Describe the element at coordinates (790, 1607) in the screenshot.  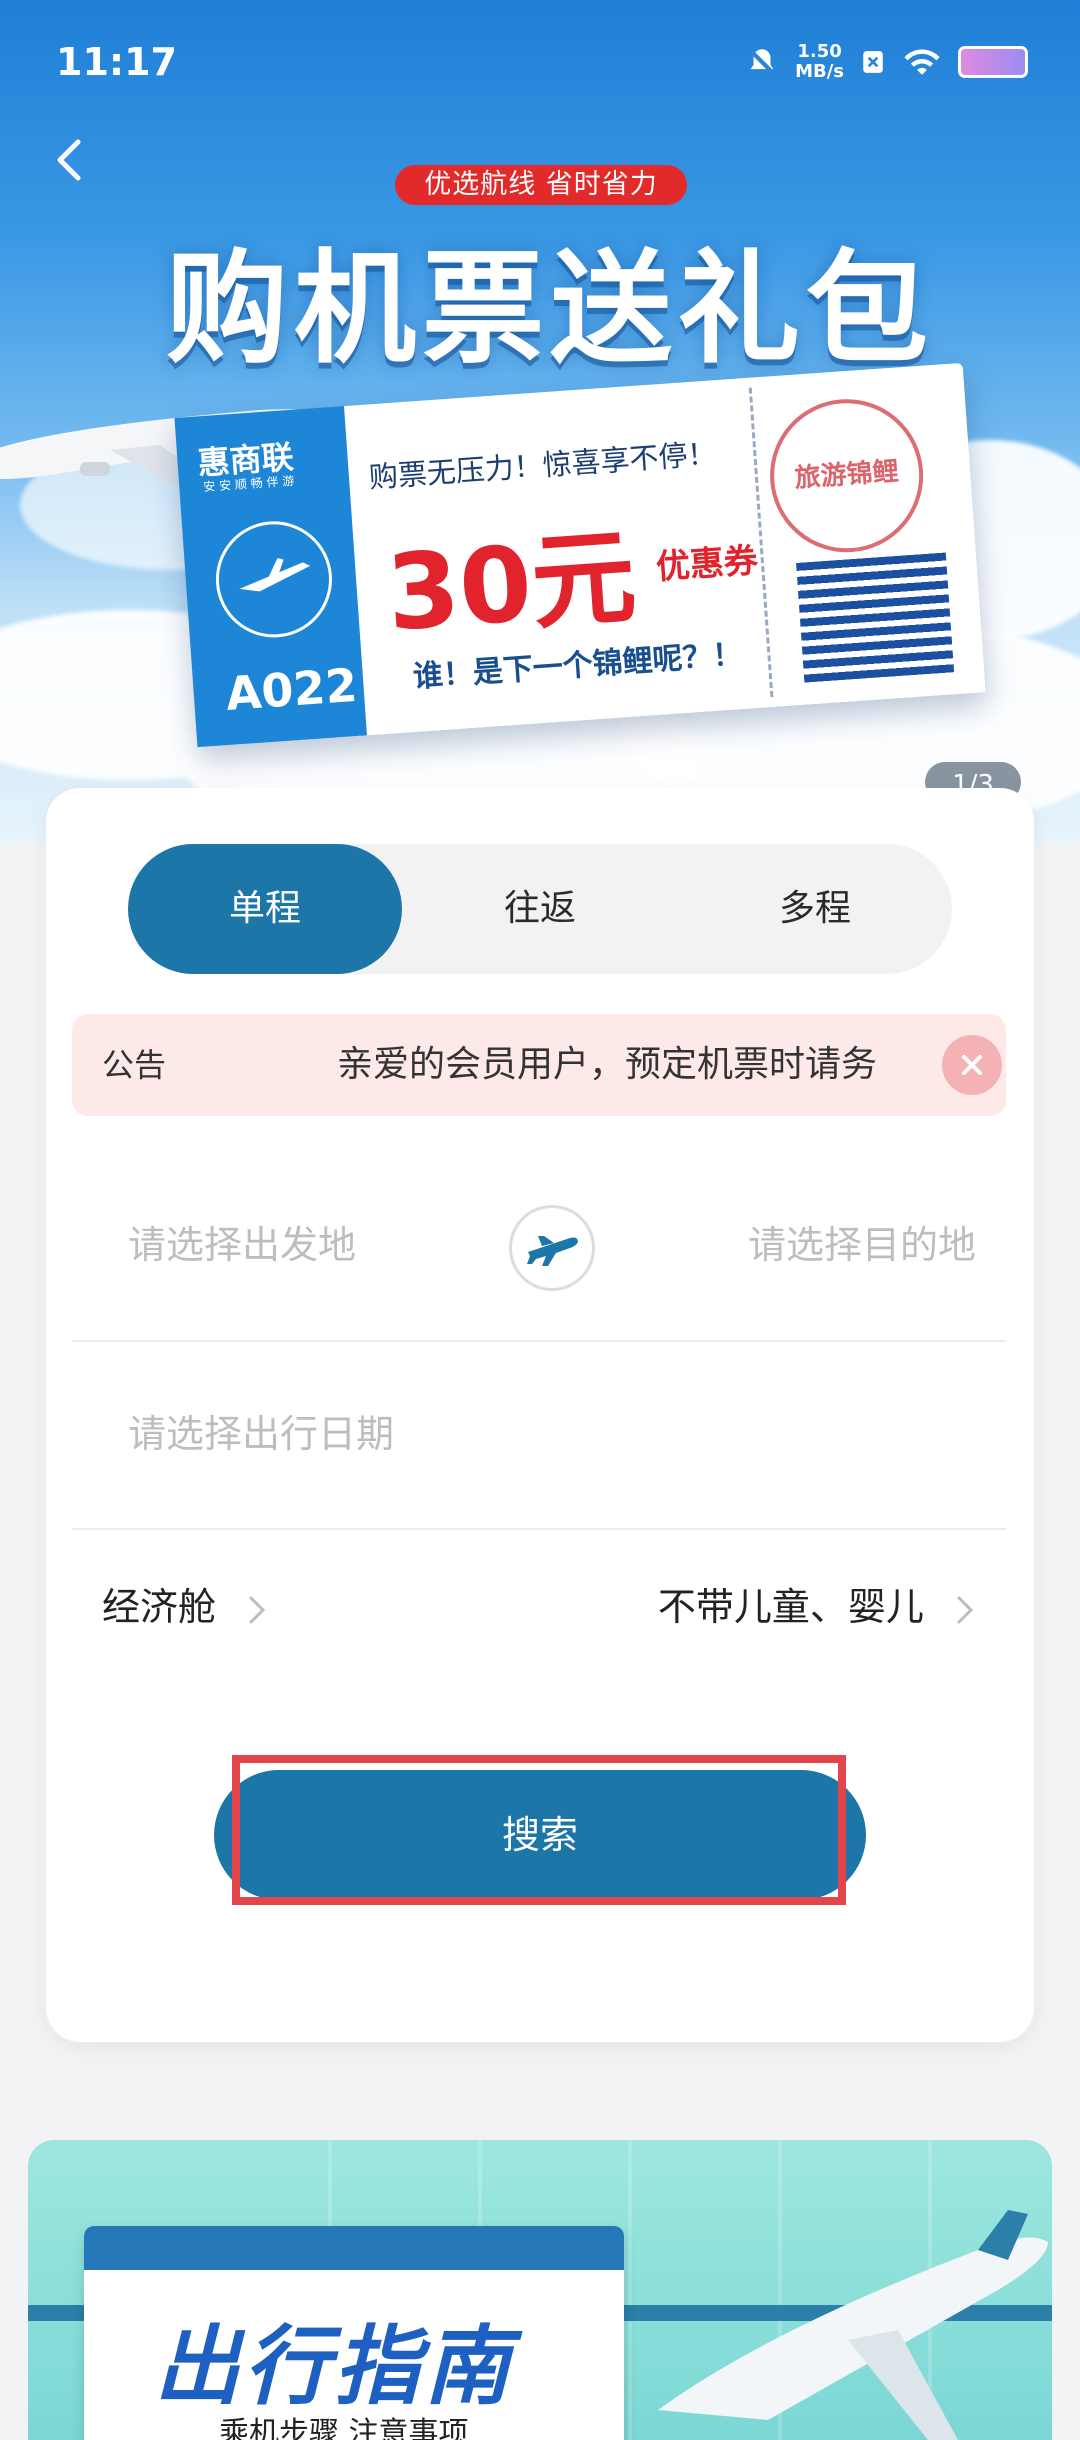
I see `passenger-type-value: 不带儿童、婴儿` at that location.